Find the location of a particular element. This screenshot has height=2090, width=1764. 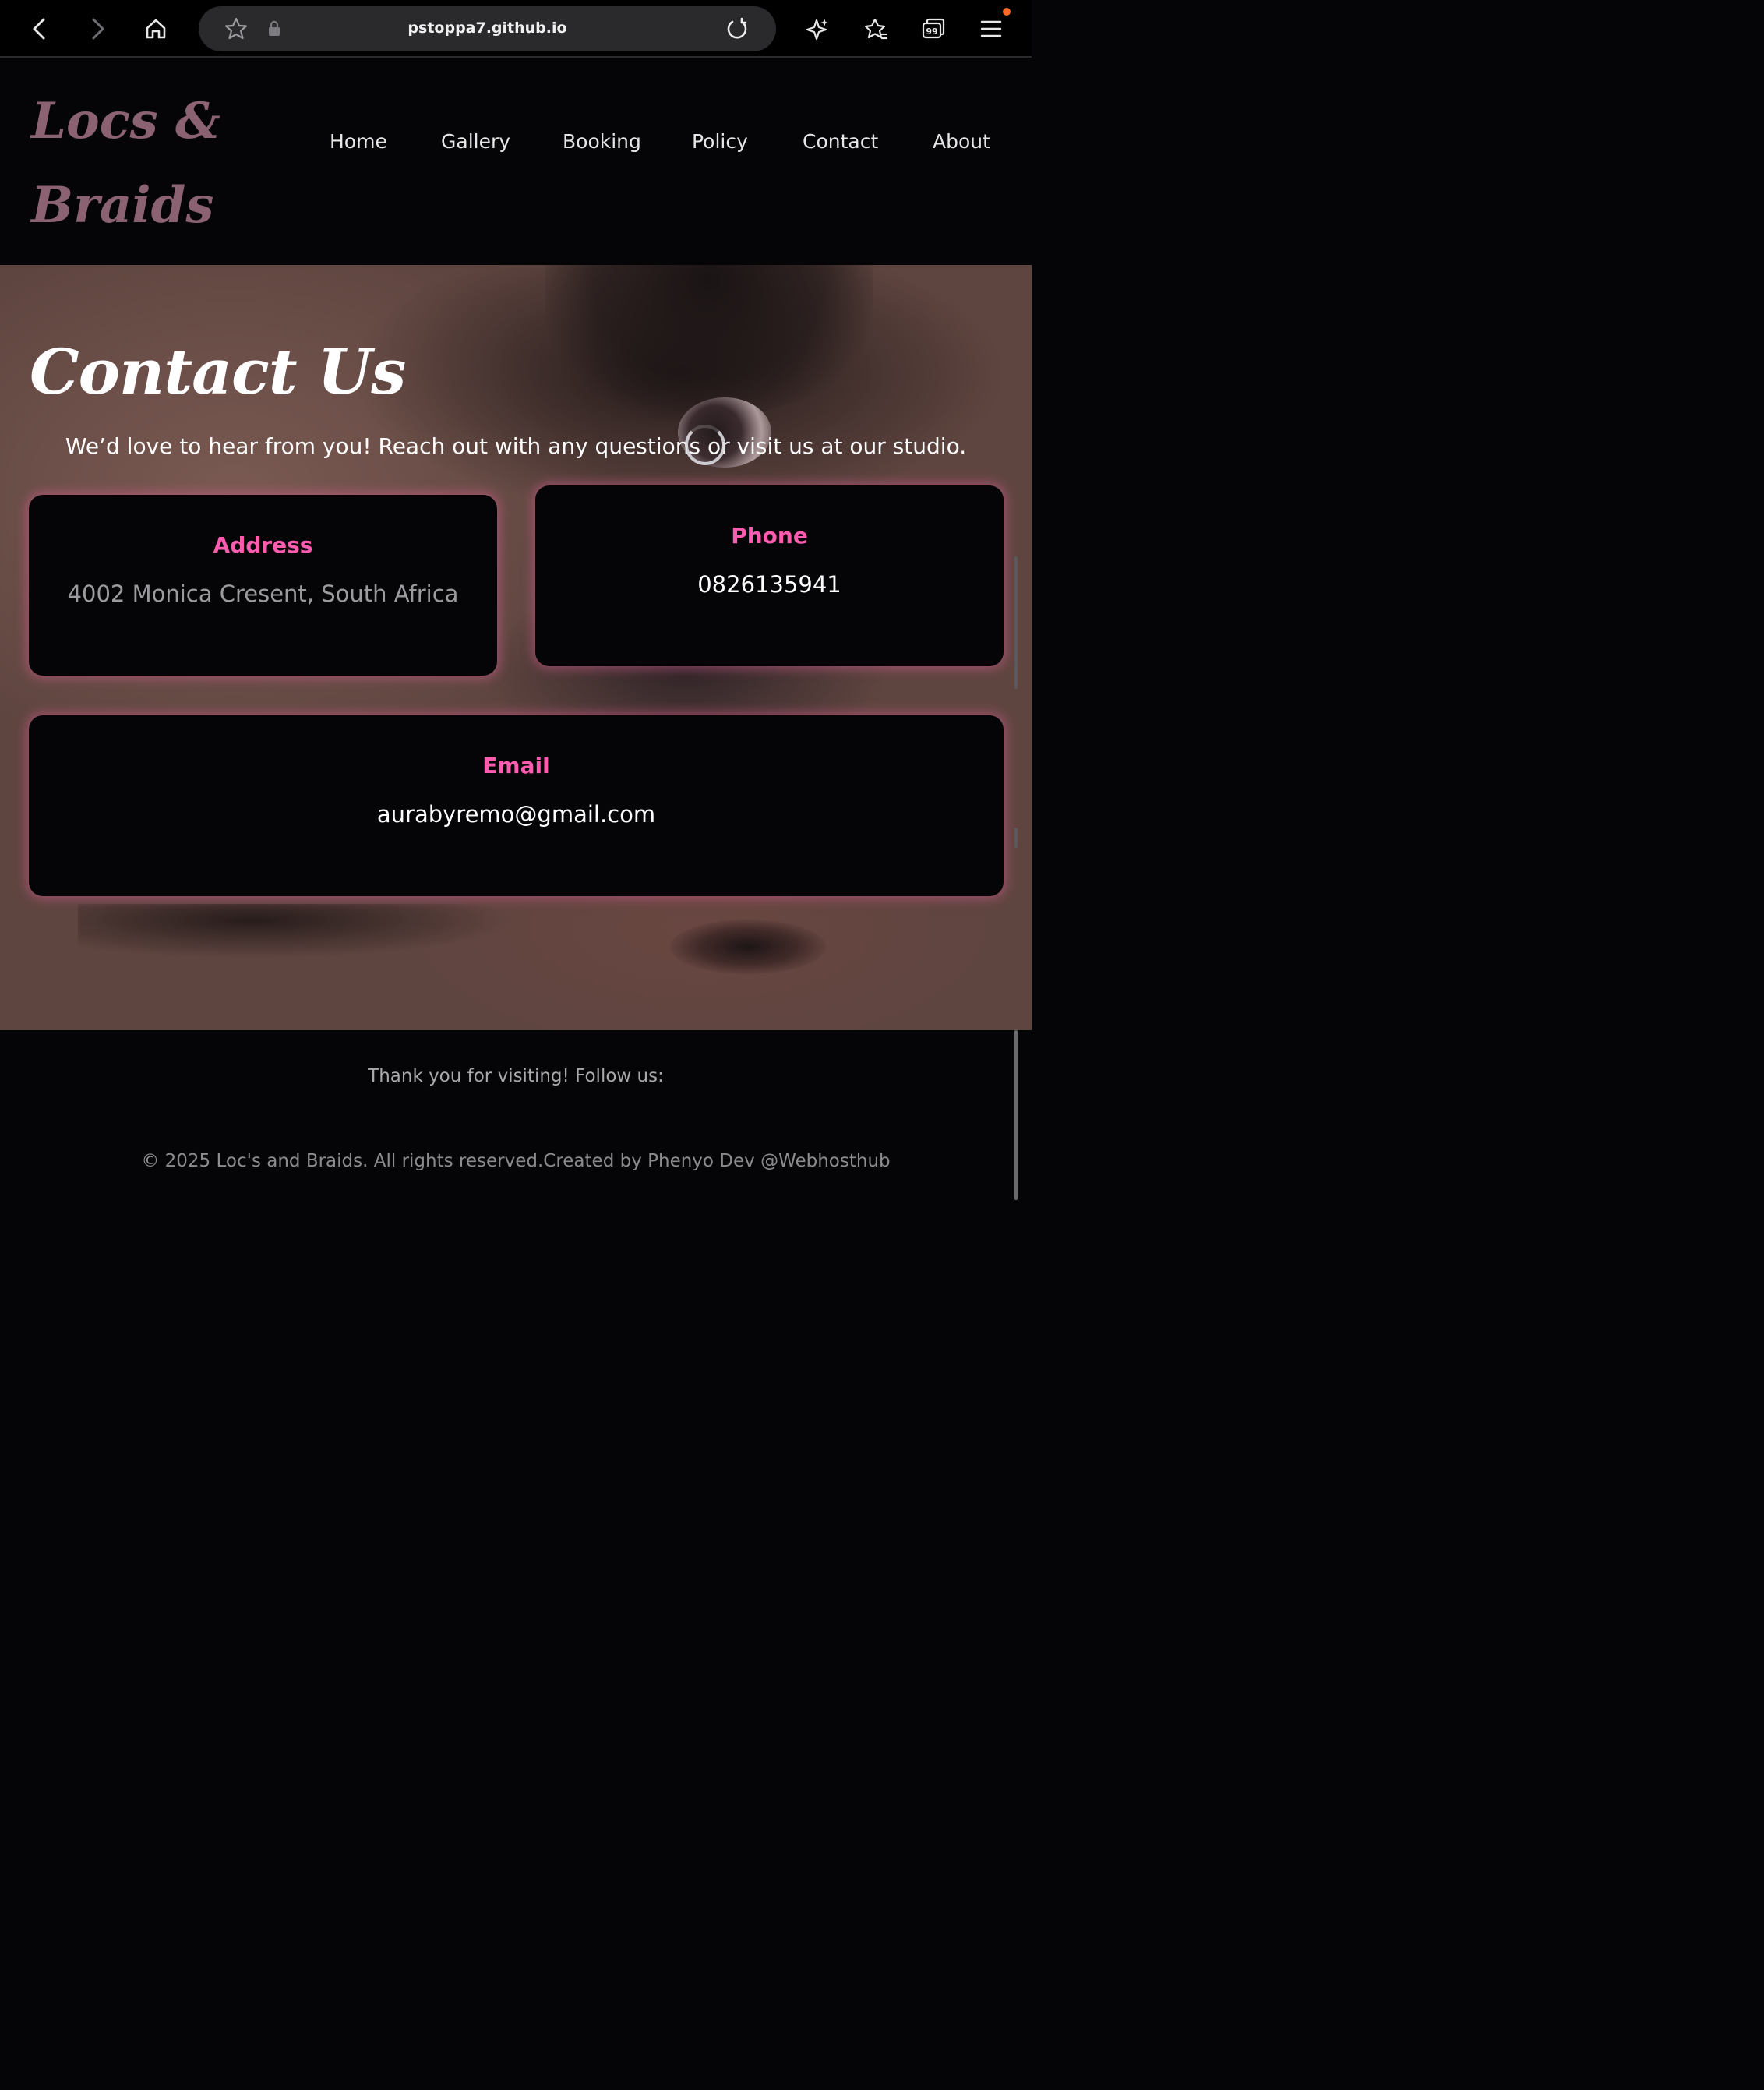

email-value: aurabyremo@gmail.com is located at coordinates (516, 814).